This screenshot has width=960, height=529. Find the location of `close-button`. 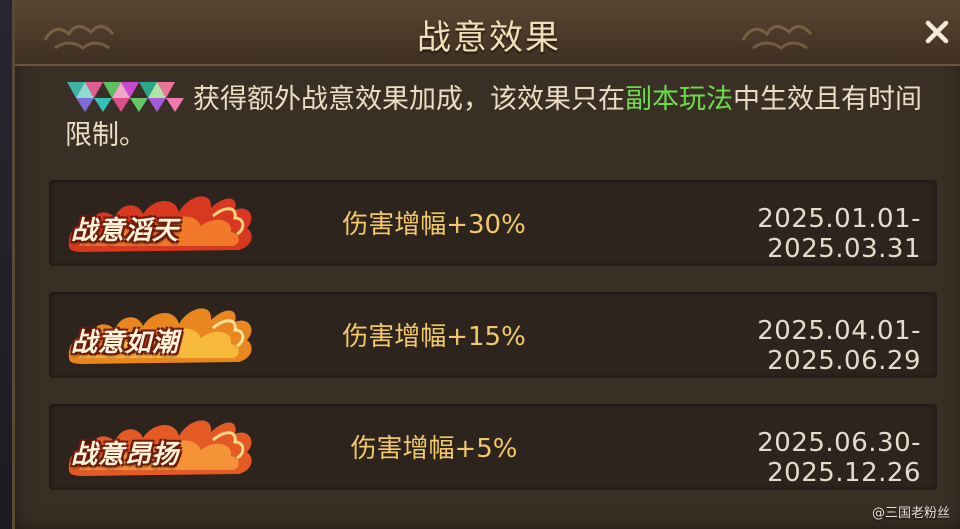

close-button is located at coordinates (937, 32).